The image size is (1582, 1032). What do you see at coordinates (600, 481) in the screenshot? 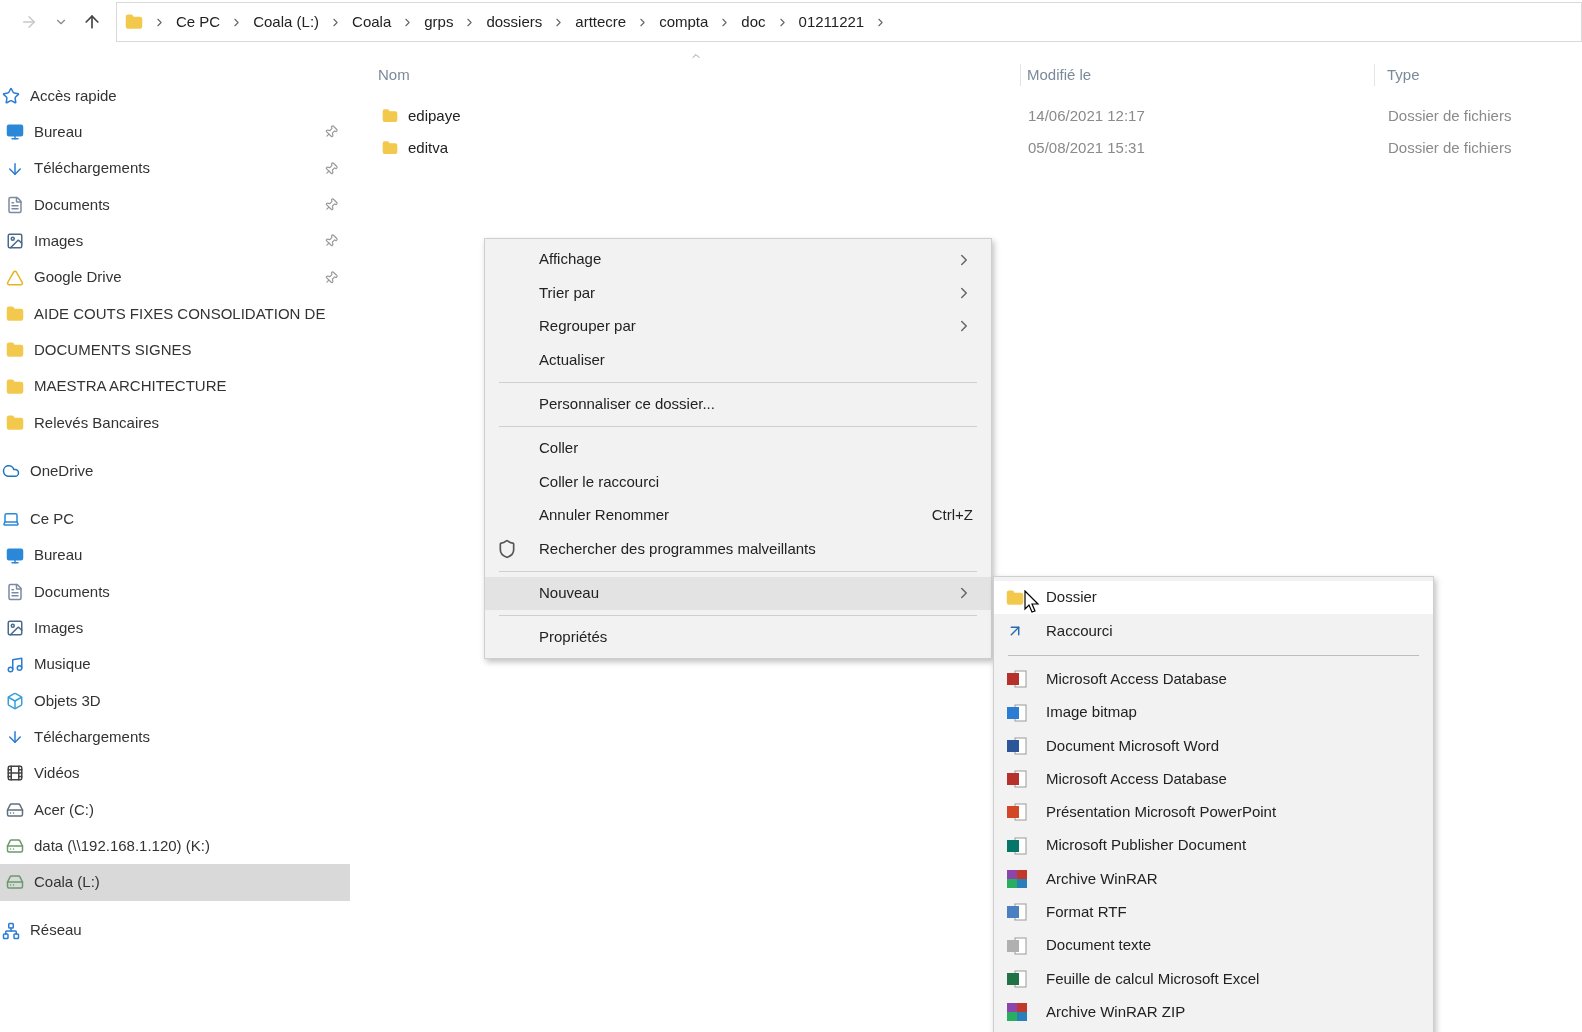
I see `menu-label: Coller le raccourci` at bounding box center [600, 481].